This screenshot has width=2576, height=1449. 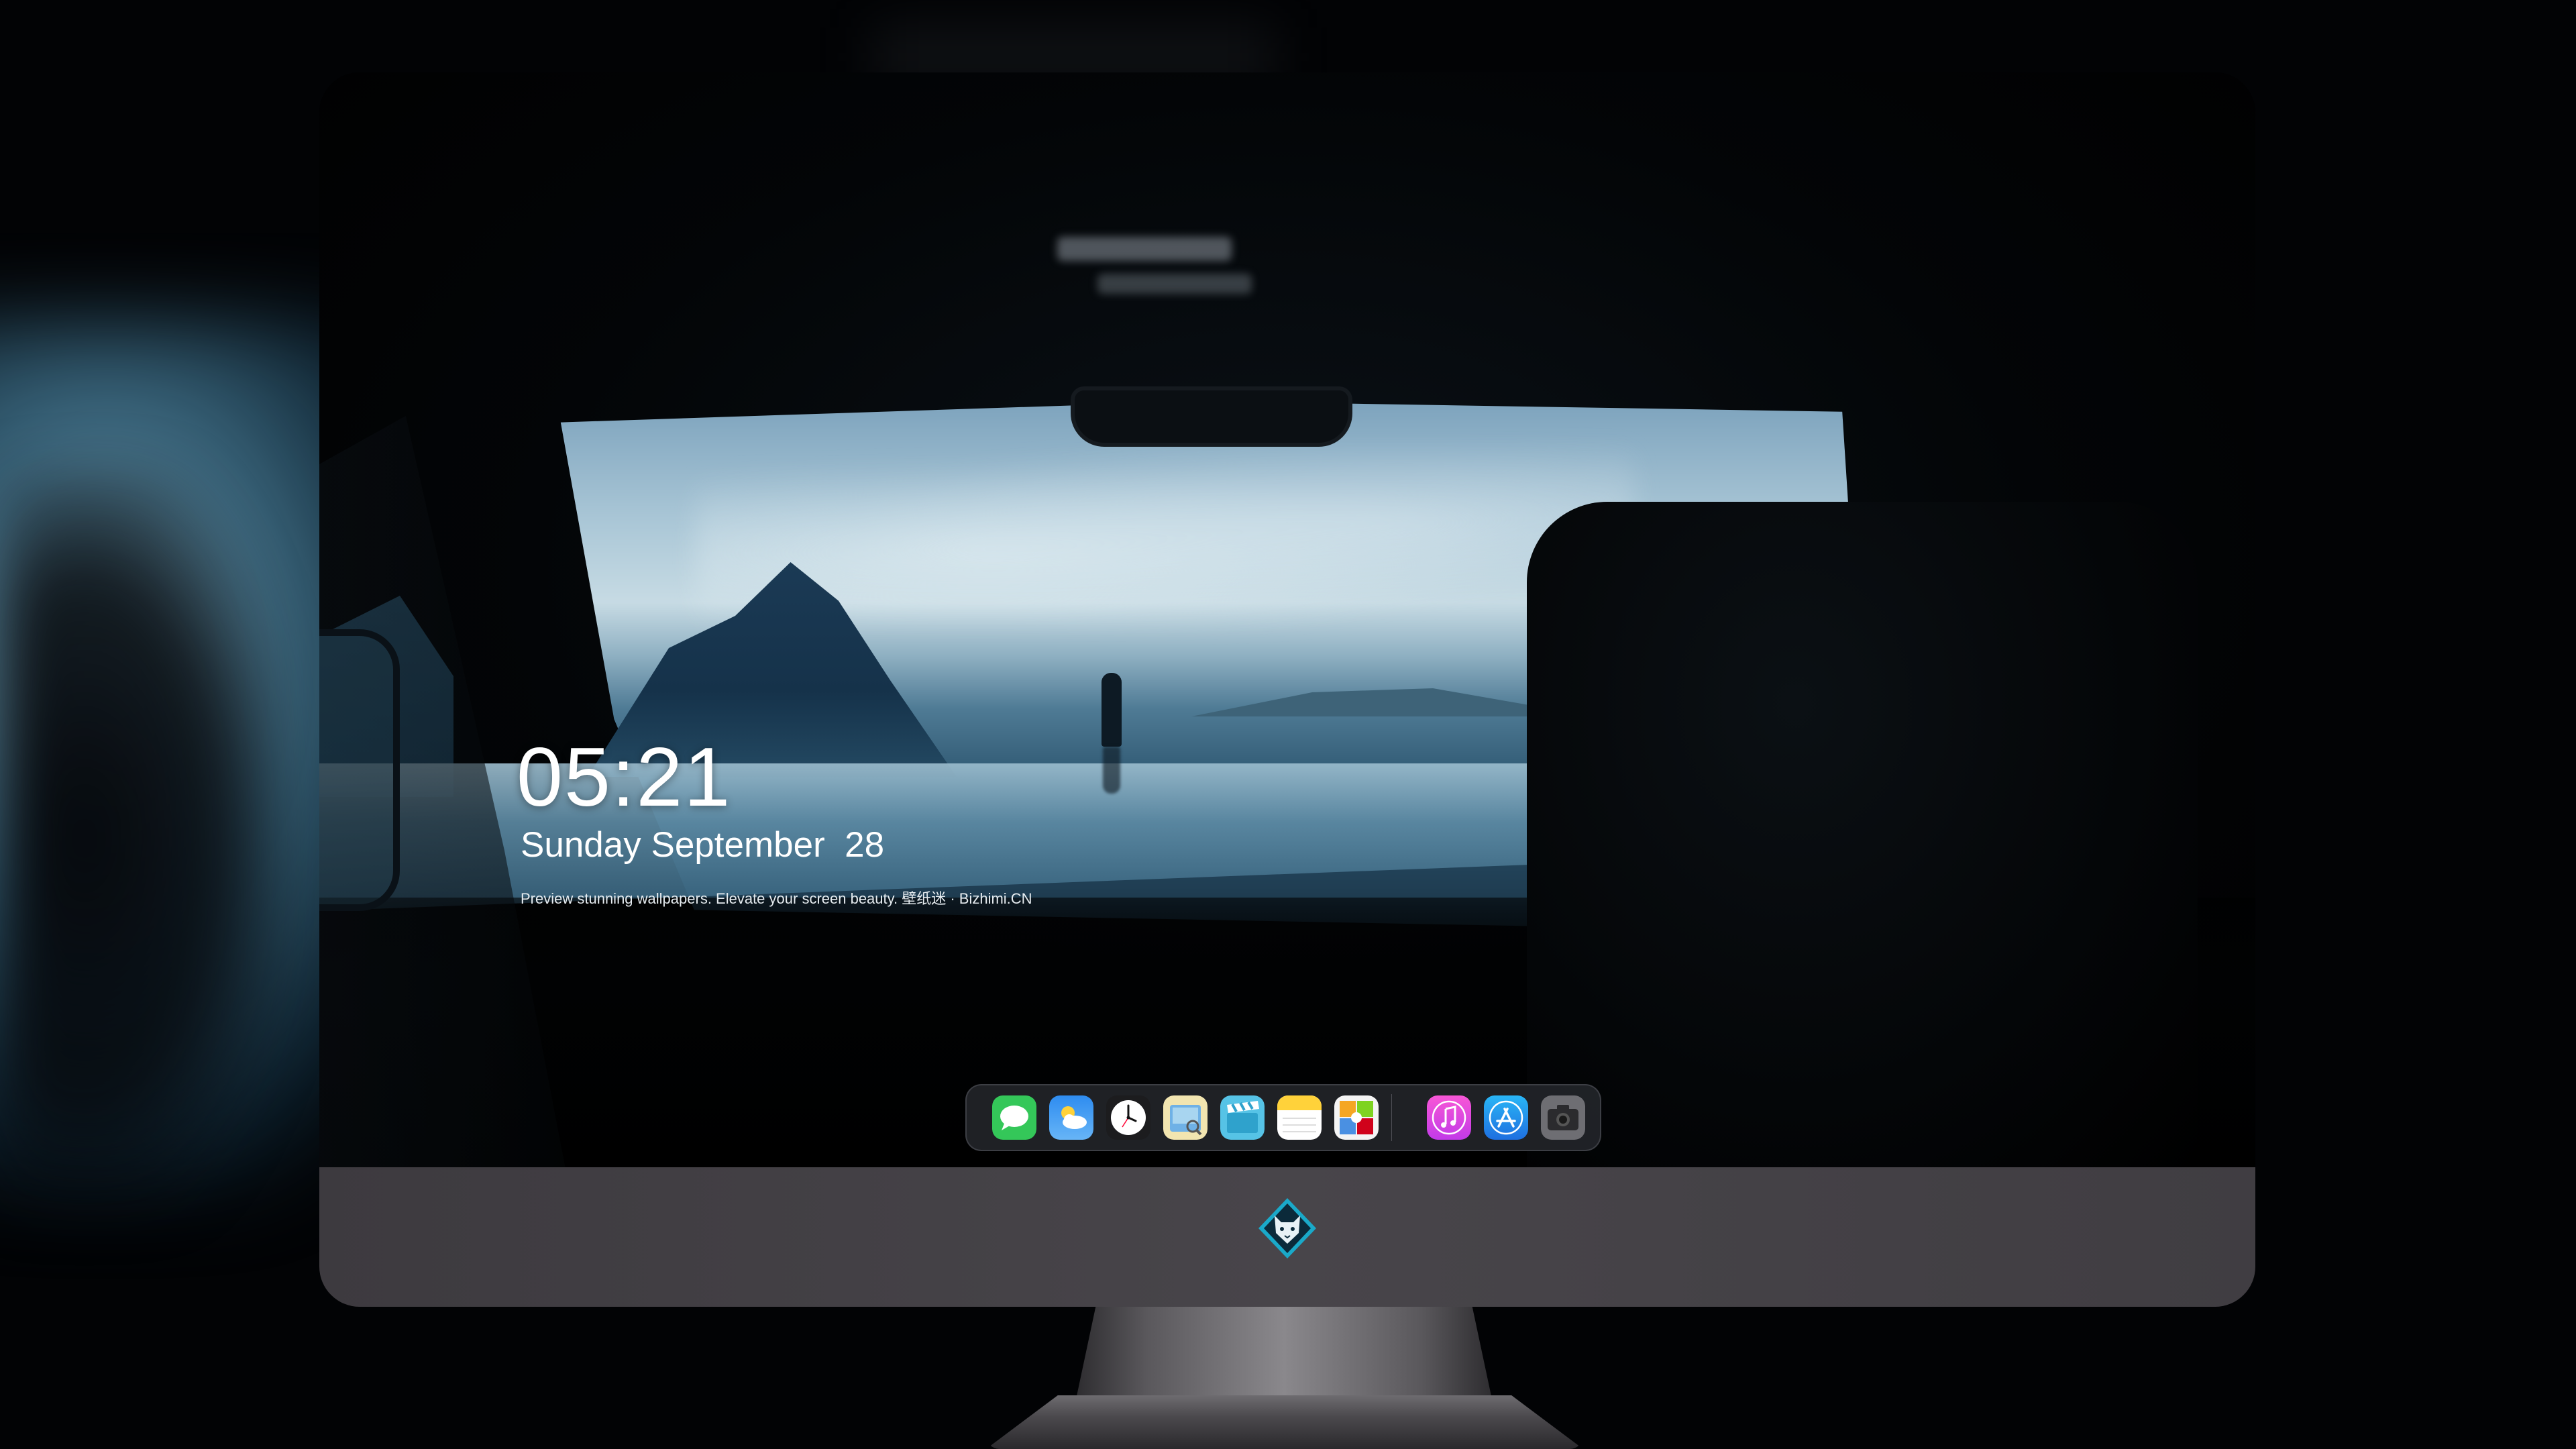 What do you see at coordinates (1287, 1228) in the screenshot?
I see `wolf-mascot-logo` at bounding box center [1287, 1228].